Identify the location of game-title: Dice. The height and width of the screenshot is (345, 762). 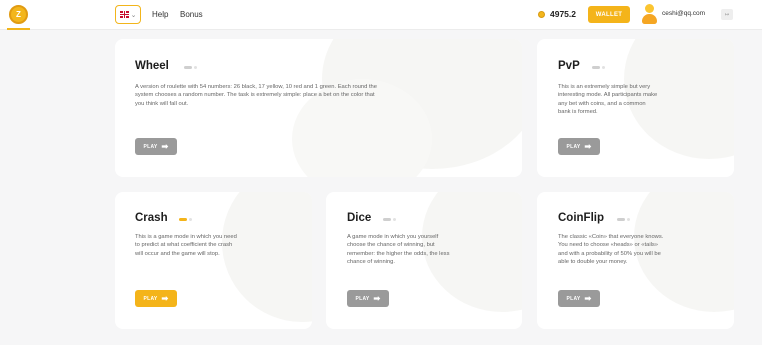
(359, 218).